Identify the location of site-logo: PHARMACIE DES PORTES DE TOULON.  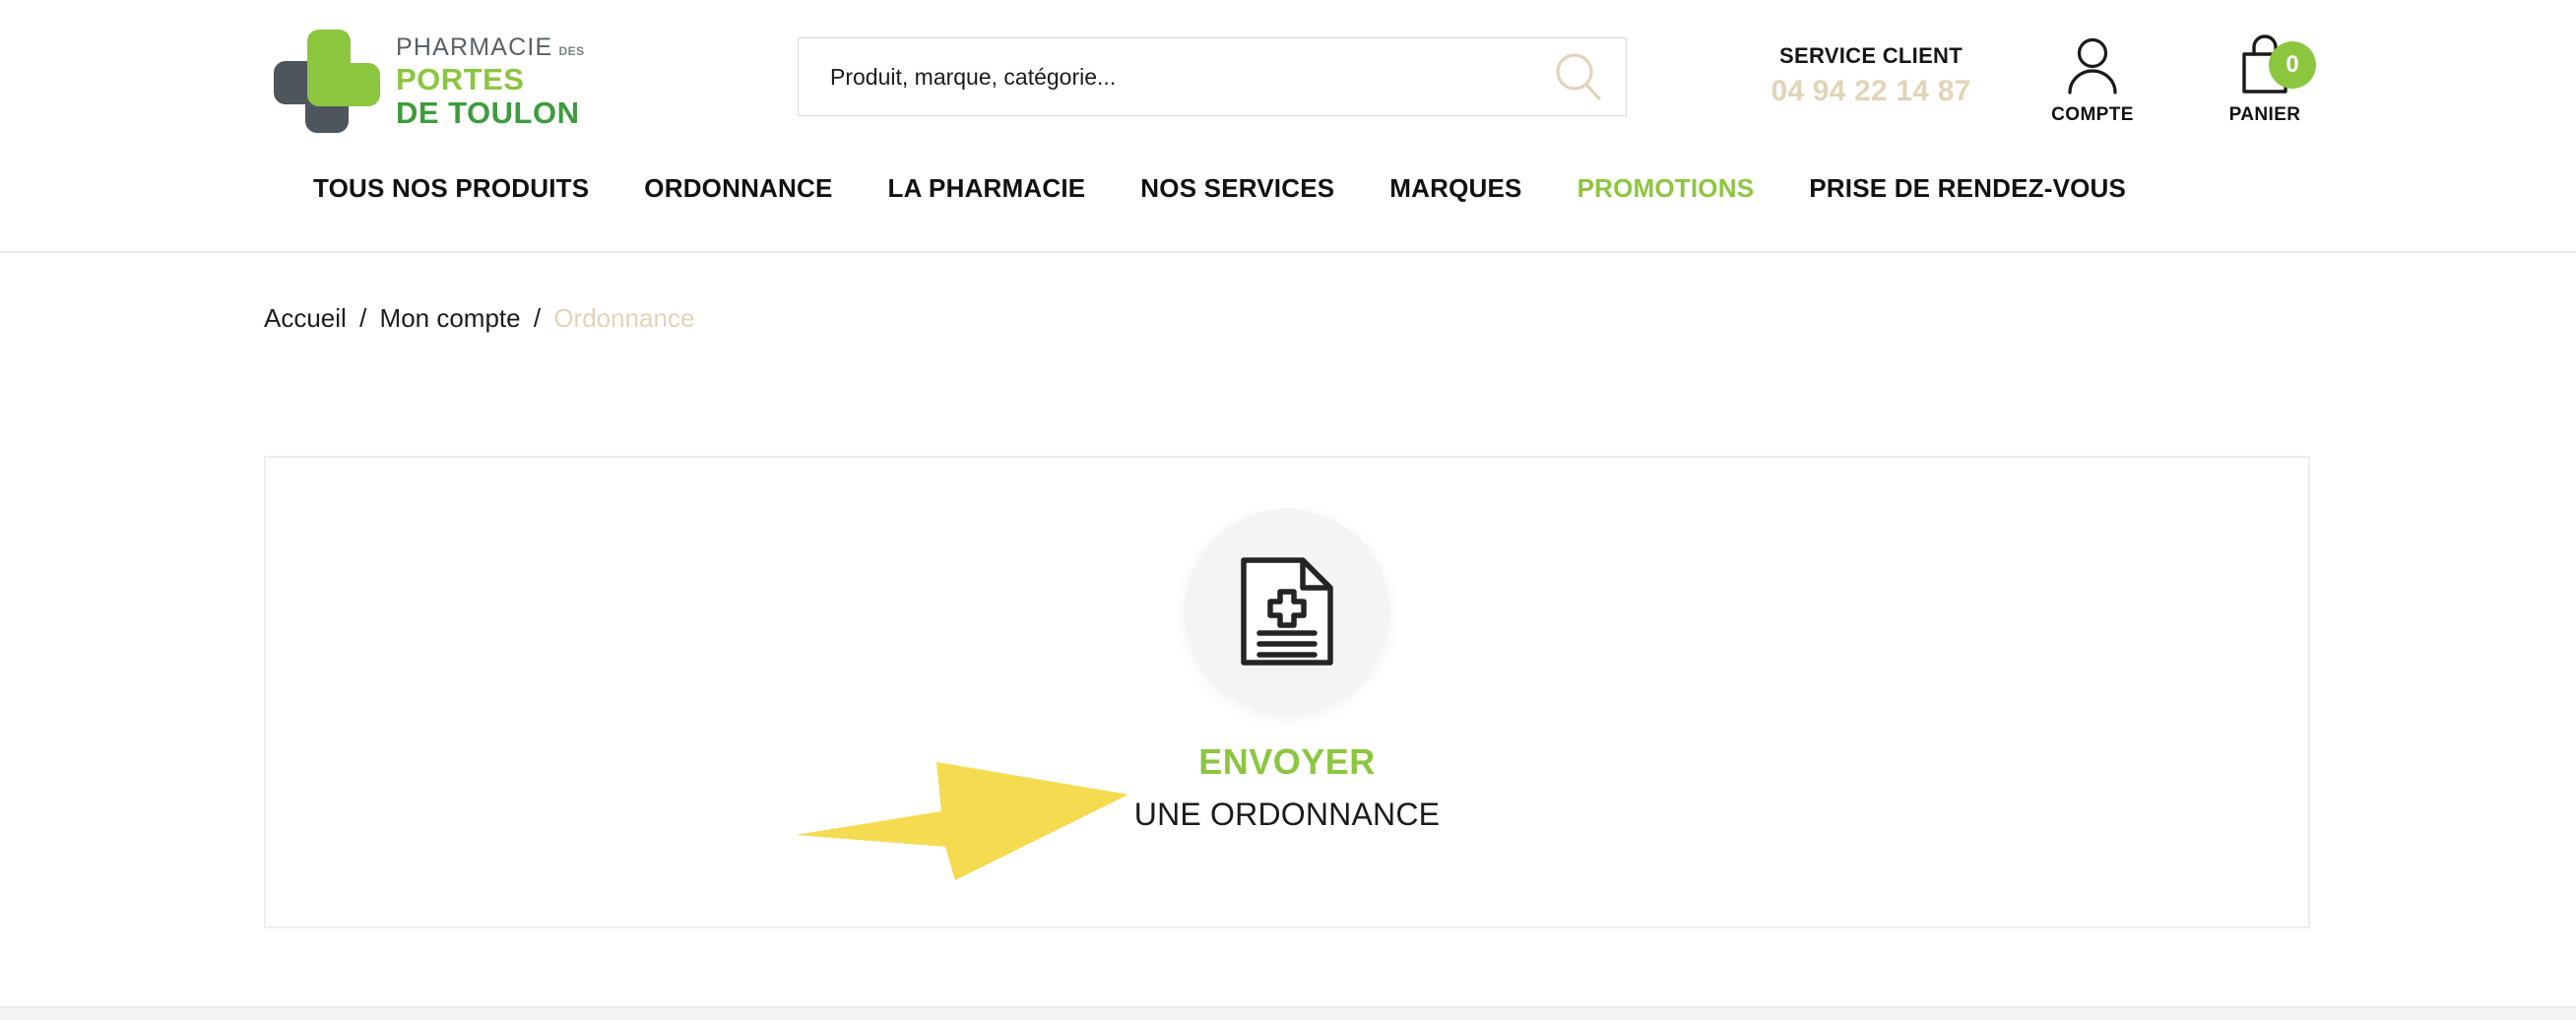
(429, 81).